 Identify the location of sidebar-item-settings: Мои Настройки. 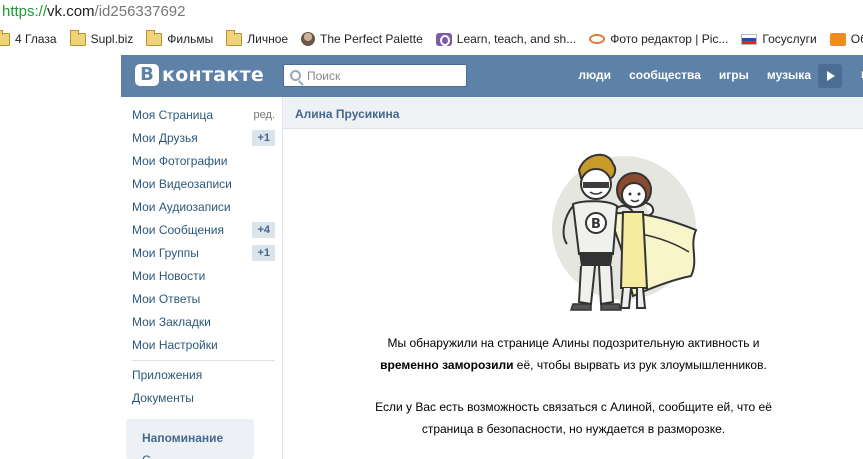
(203, 345).